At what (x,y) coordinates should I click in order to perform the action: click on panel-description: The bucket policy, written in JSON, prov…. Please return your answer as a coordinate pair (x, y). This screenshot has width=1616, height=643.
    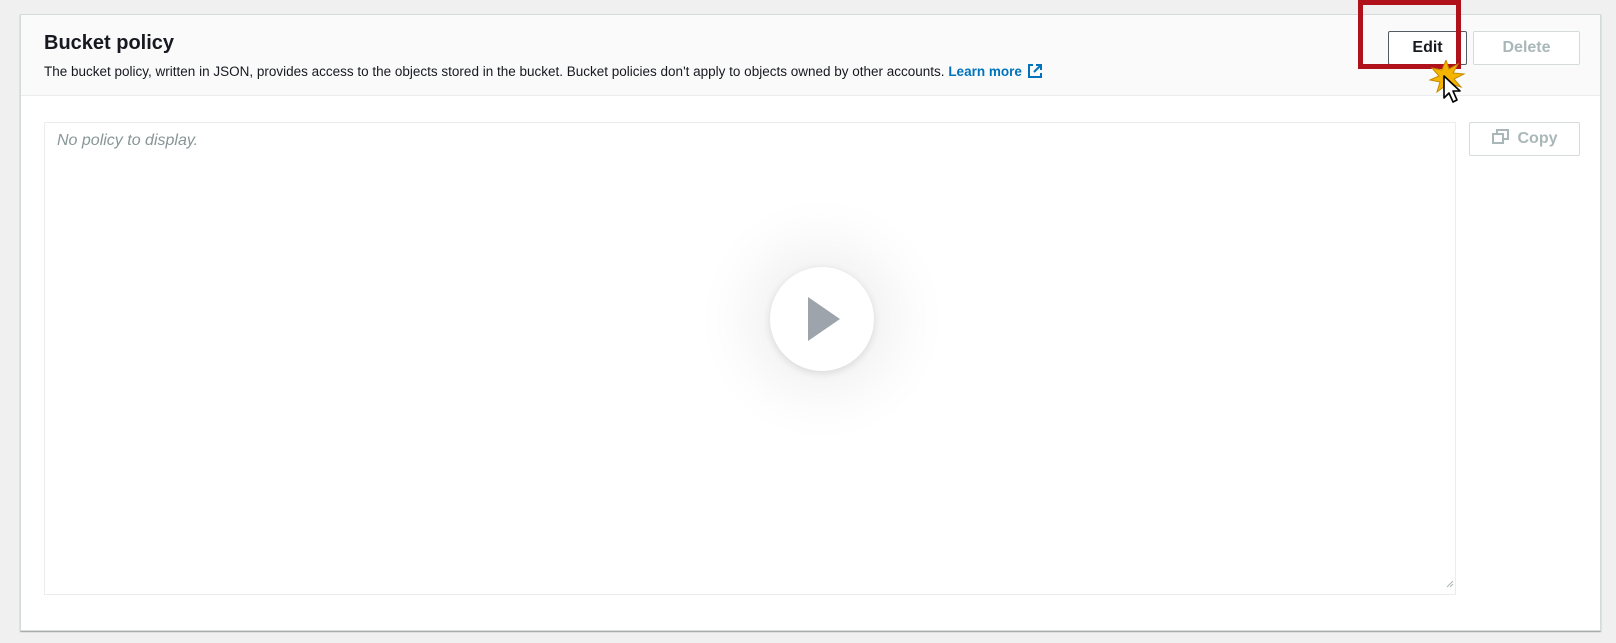
    Looking at the image, I should click on (543, 72).